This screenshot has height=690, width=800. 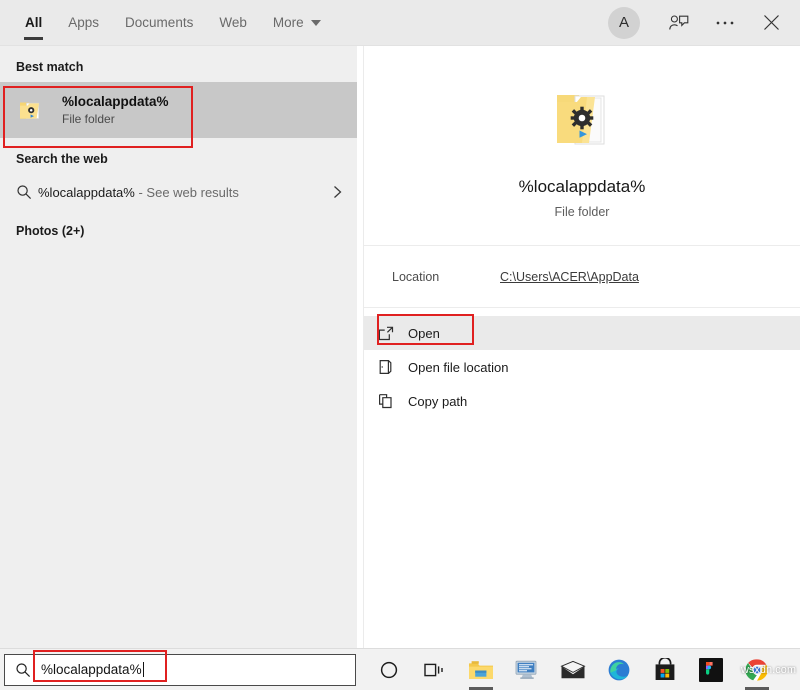 What do you see at coordinates (438, 401) in the screenshot?
I see `action-copy-path-label: Copy path` at bounding box center [438, 401].